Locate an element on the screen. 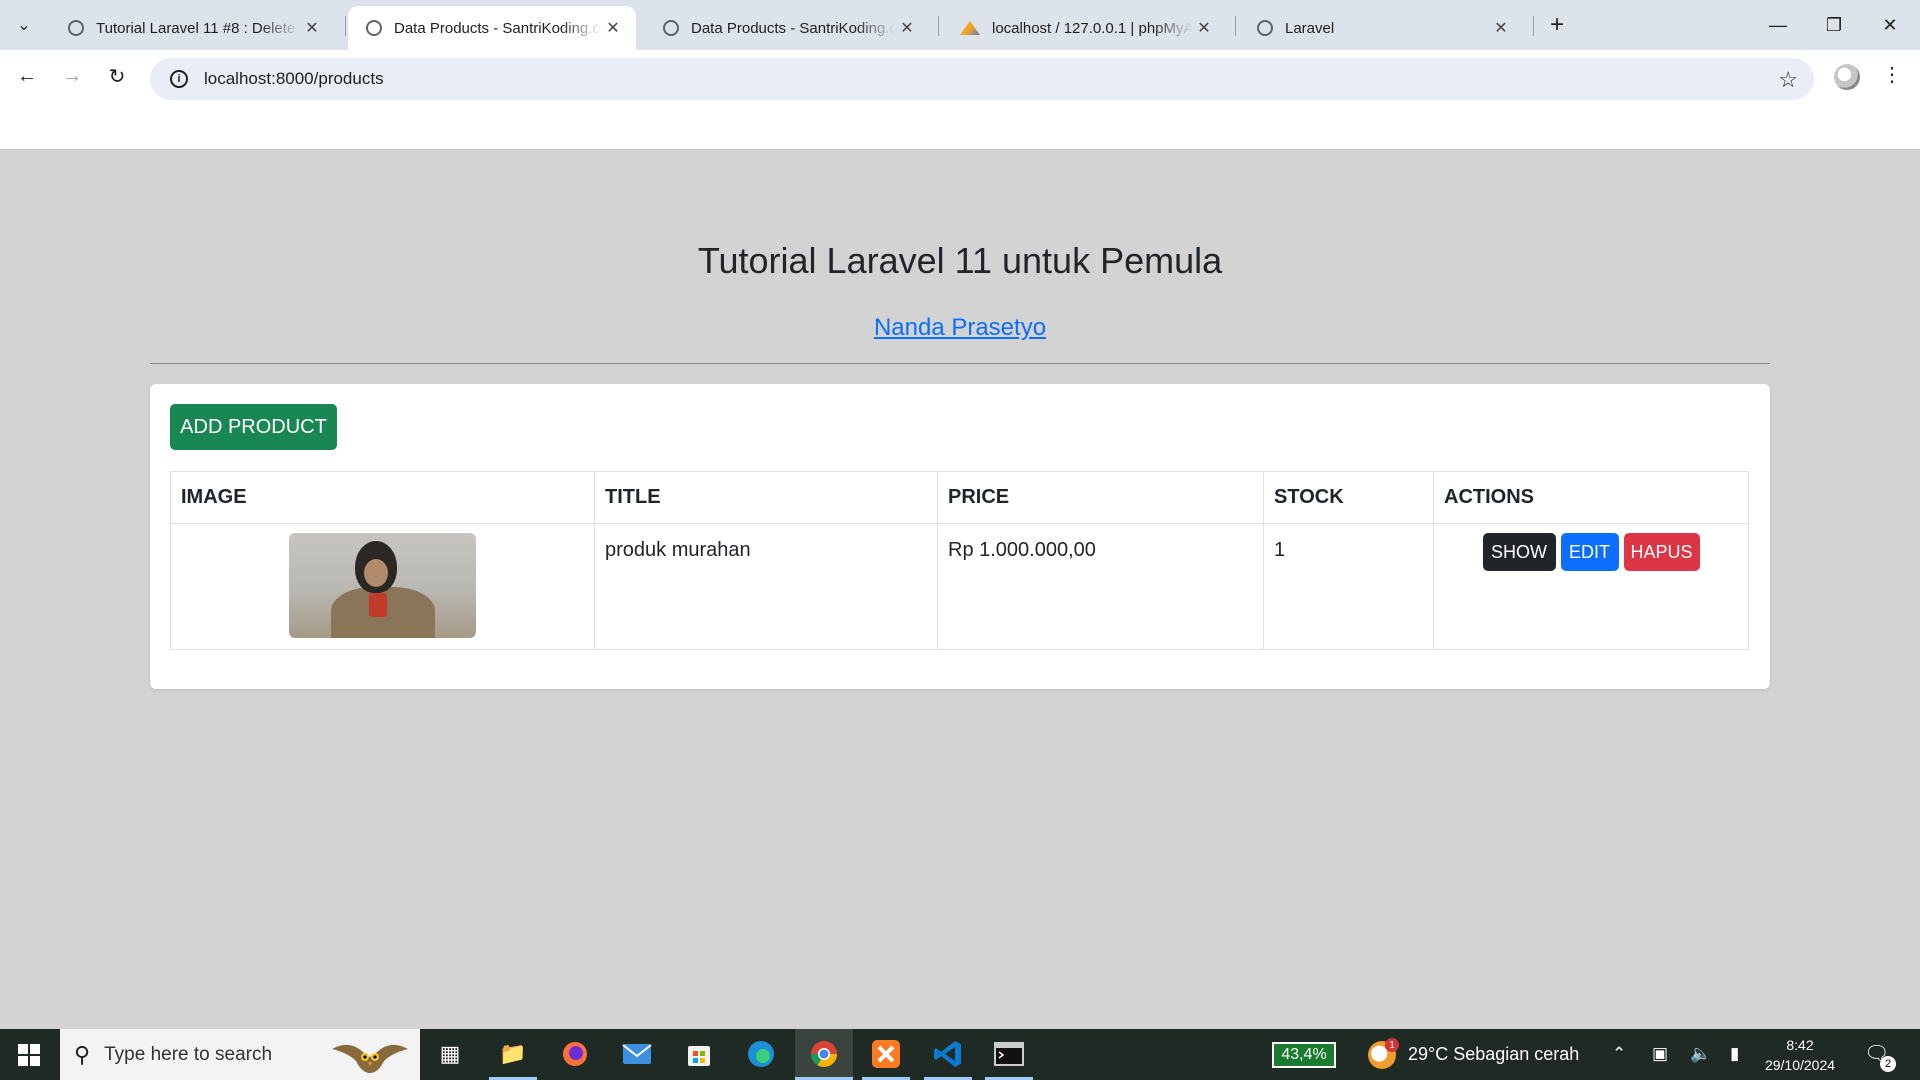 The width and height of the screenshot is (1920, 1080). column-header-actions: ACTIONS is located at coordinates (1591, 497).